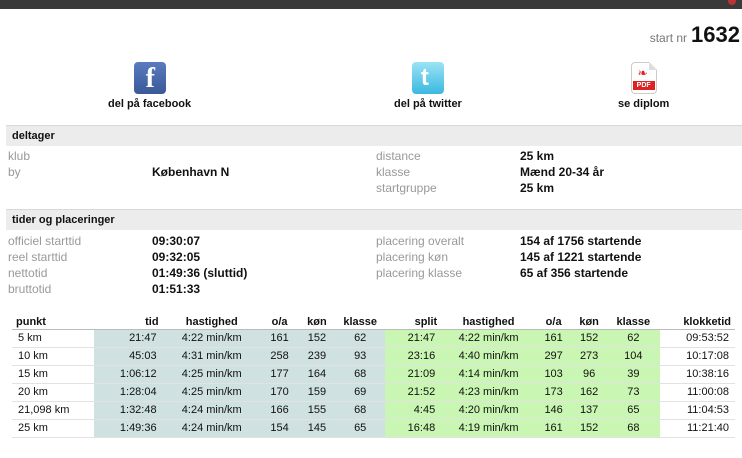 The image size is (742, 458). I want to click on table-cell: 239, so click(317, 356).